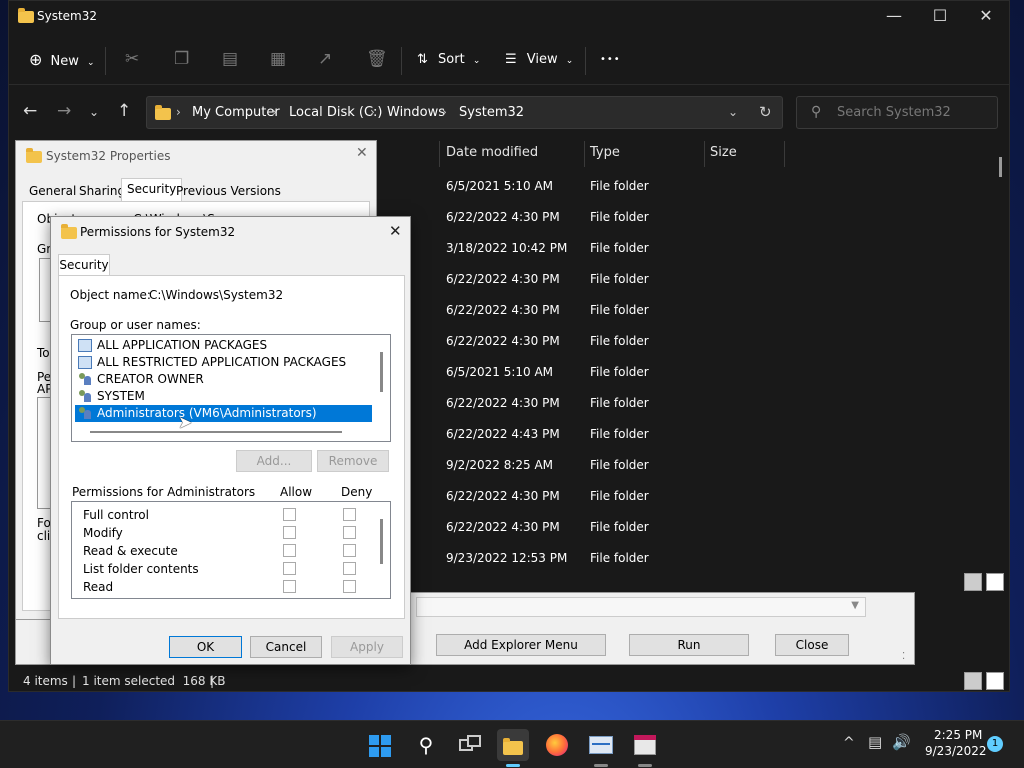  What do you see at coordinates (765, 112) in the screenshot?
I see `refresh-icon: ↻` at bounding box center [765, 112].